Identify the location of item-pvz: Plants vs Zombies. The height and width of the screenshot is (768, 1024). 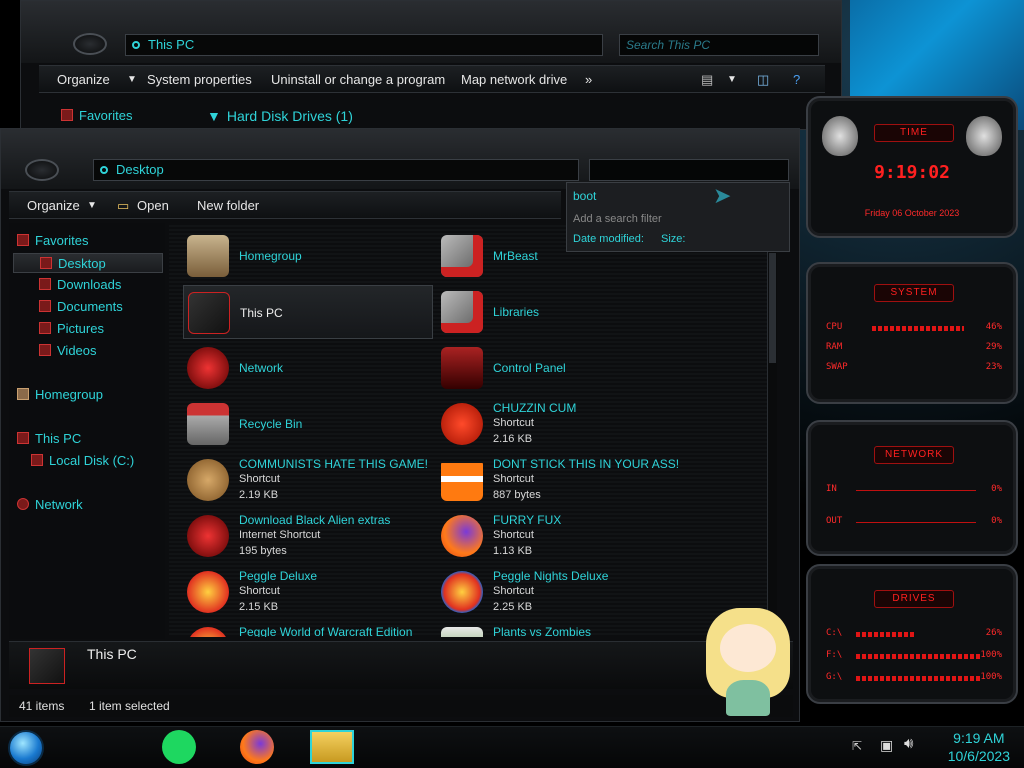
(562, 629).